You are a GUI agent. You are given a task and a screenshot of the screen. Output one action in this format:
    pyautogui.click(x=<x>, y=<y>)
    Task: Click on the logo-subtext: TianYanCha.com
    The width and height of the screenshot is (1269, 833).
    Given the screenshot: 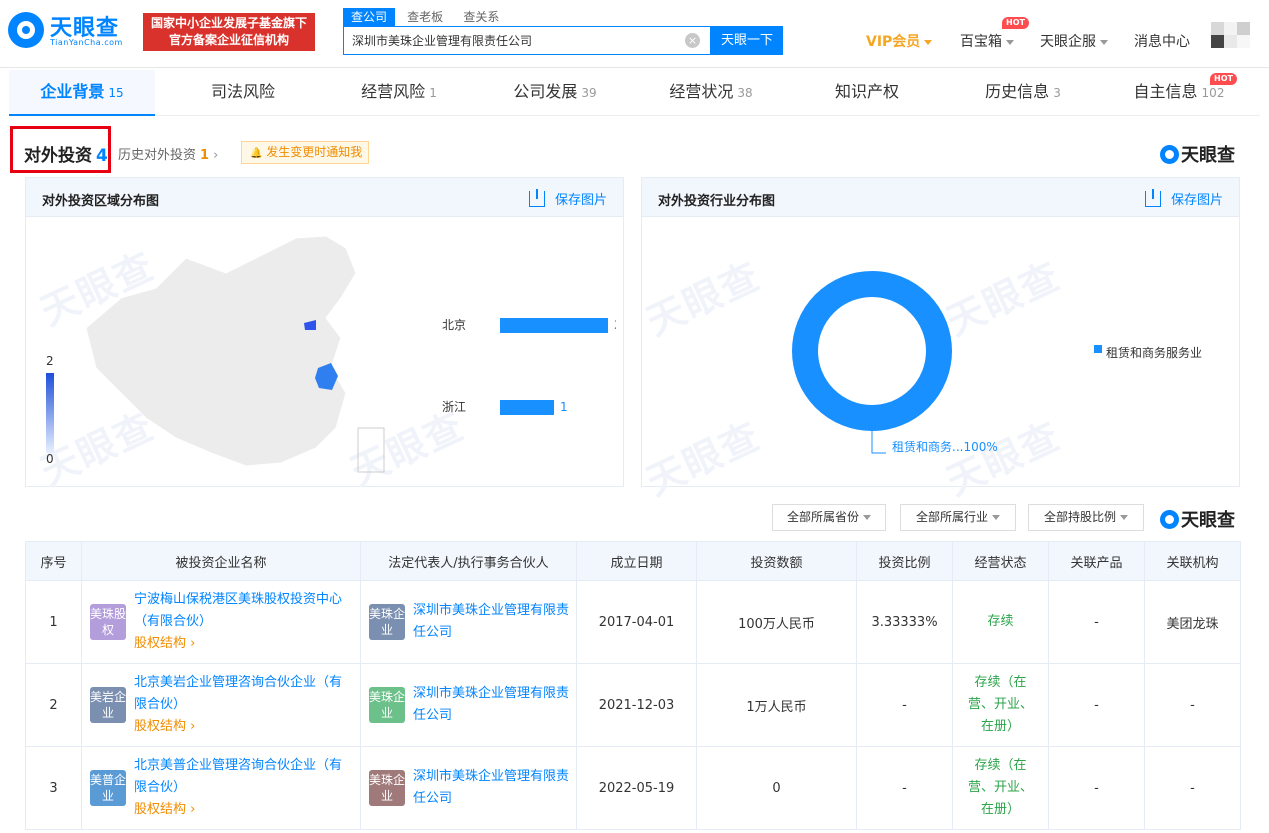 What is the action you would take?
    pyautogui.click(x=86, y=42)
    